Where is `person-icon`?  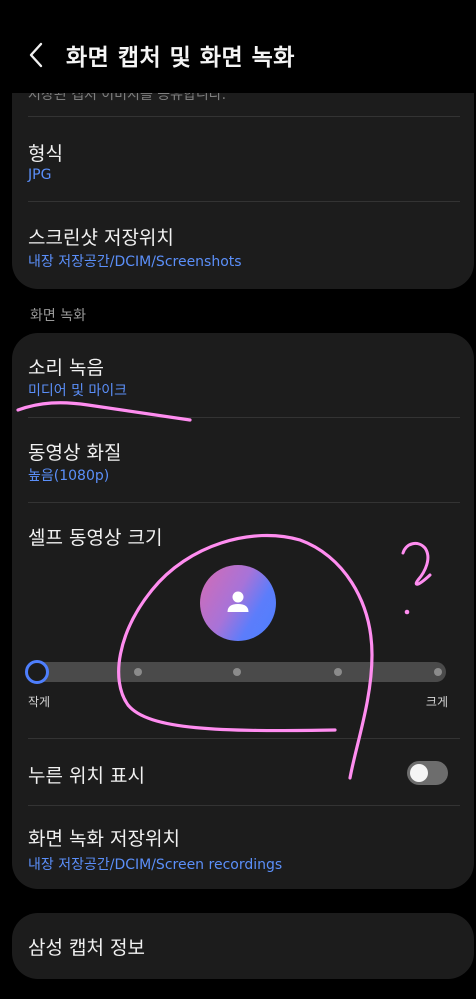
person-icon is located at coordinates (238, 601).